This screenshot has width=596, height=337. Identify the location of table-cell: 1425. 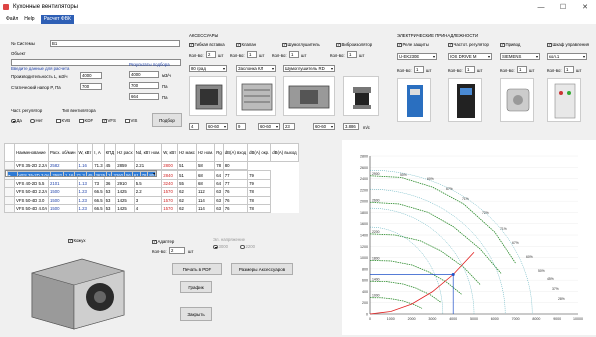
(125, 208).